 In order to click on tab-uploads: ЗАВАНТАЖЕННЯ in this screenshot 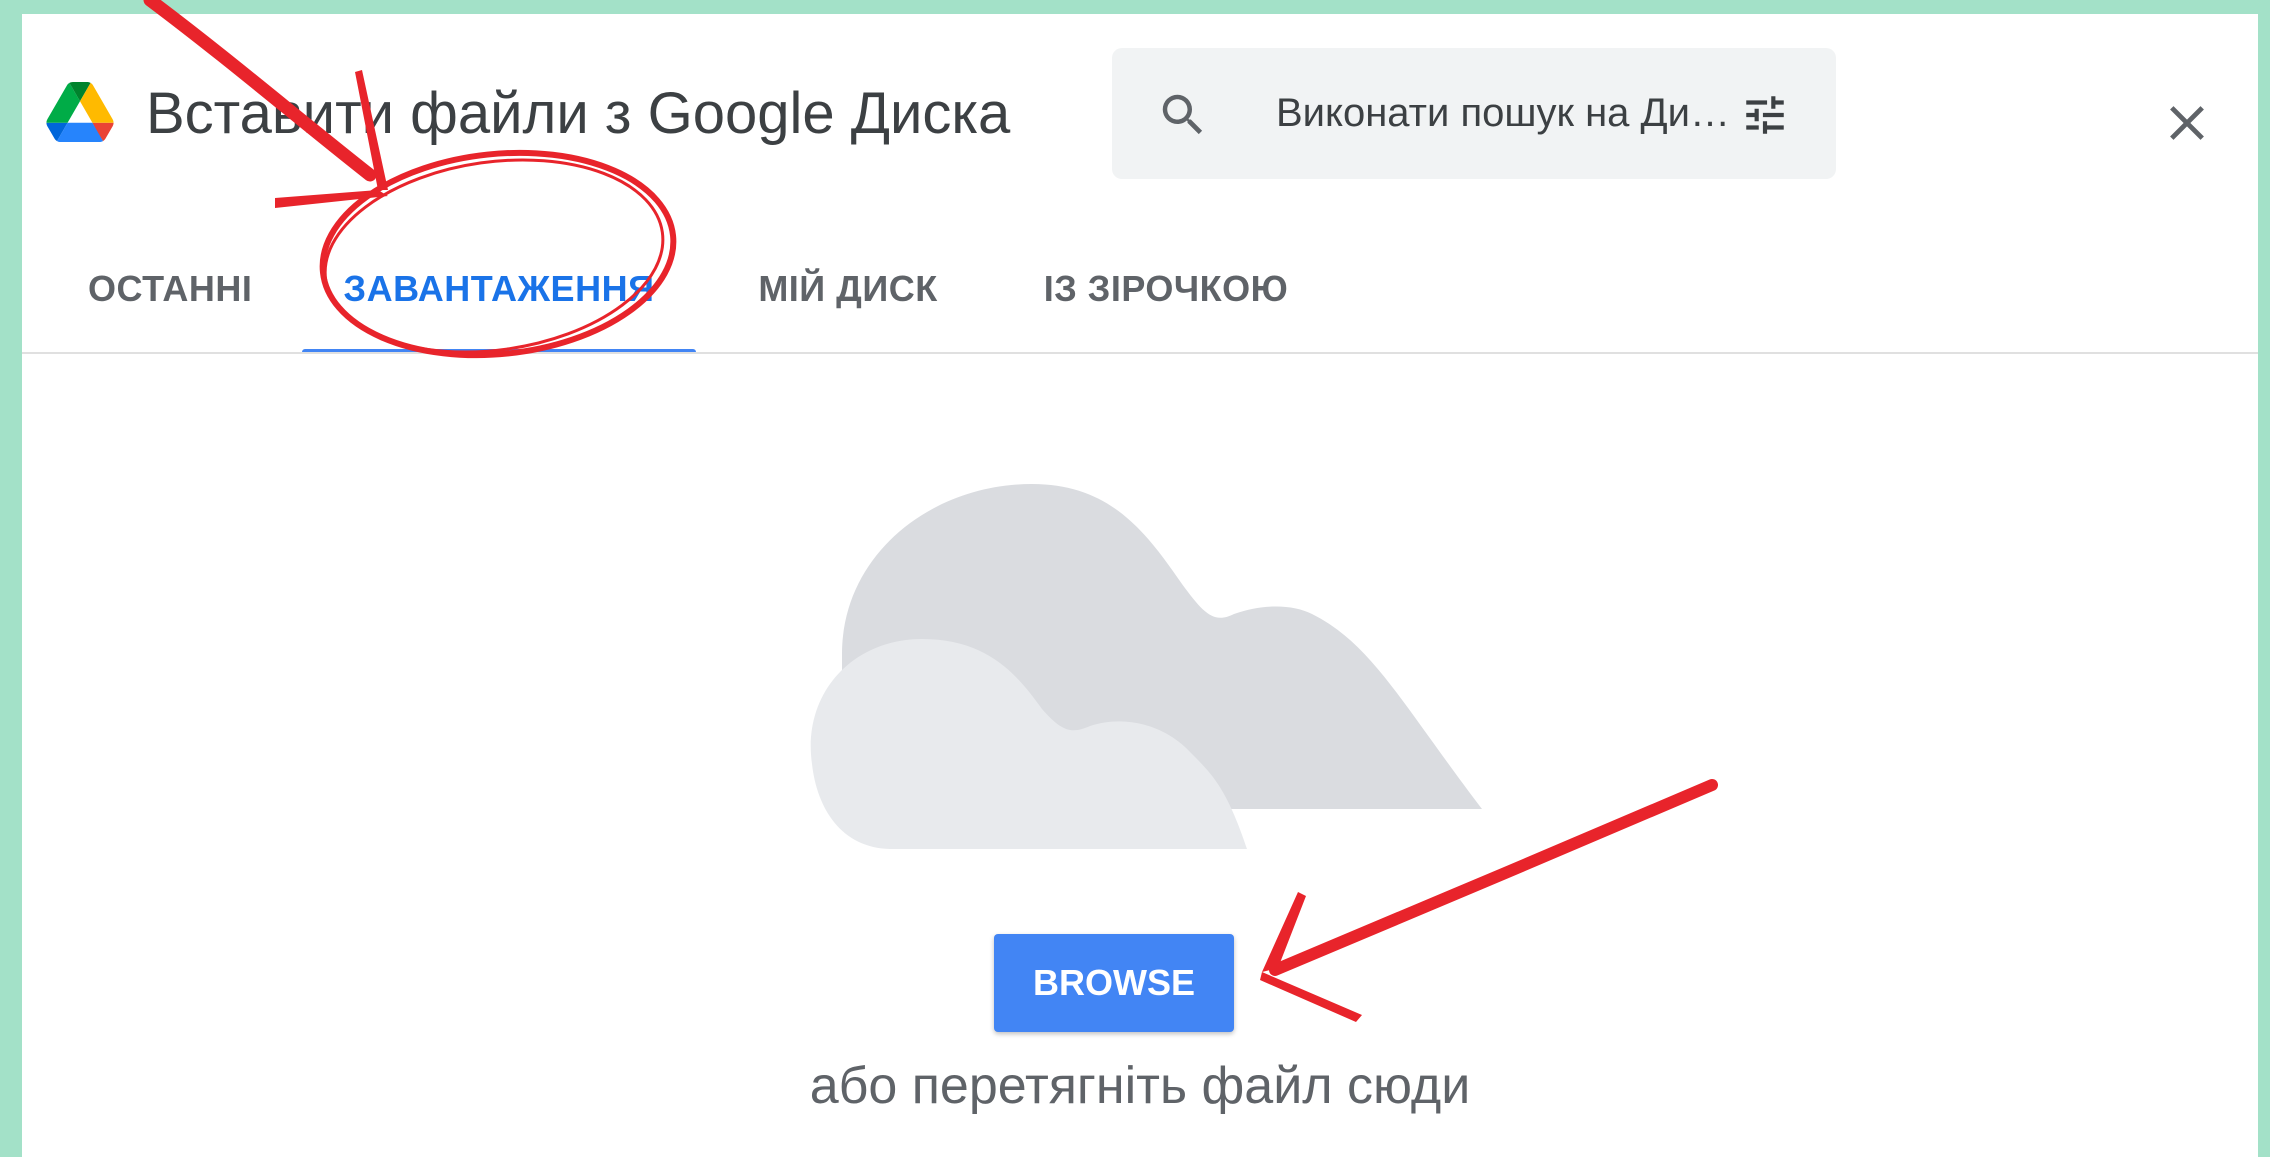, I will do `click(499, 299)`.